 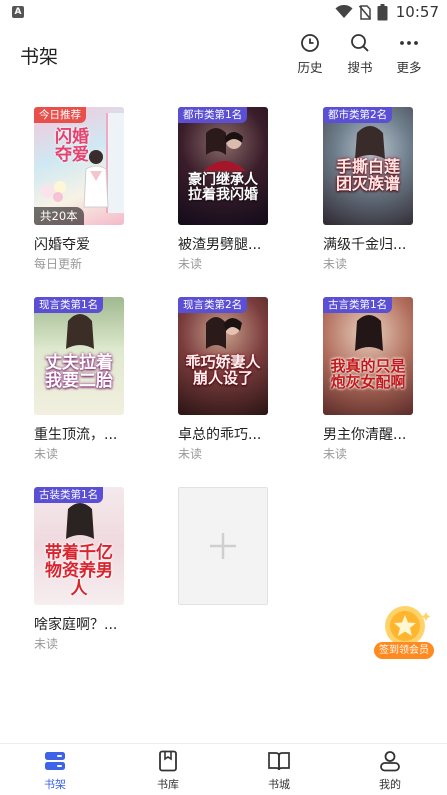 I want to click on chapter-count-badge: 共20本, so click(x=59, y=216).